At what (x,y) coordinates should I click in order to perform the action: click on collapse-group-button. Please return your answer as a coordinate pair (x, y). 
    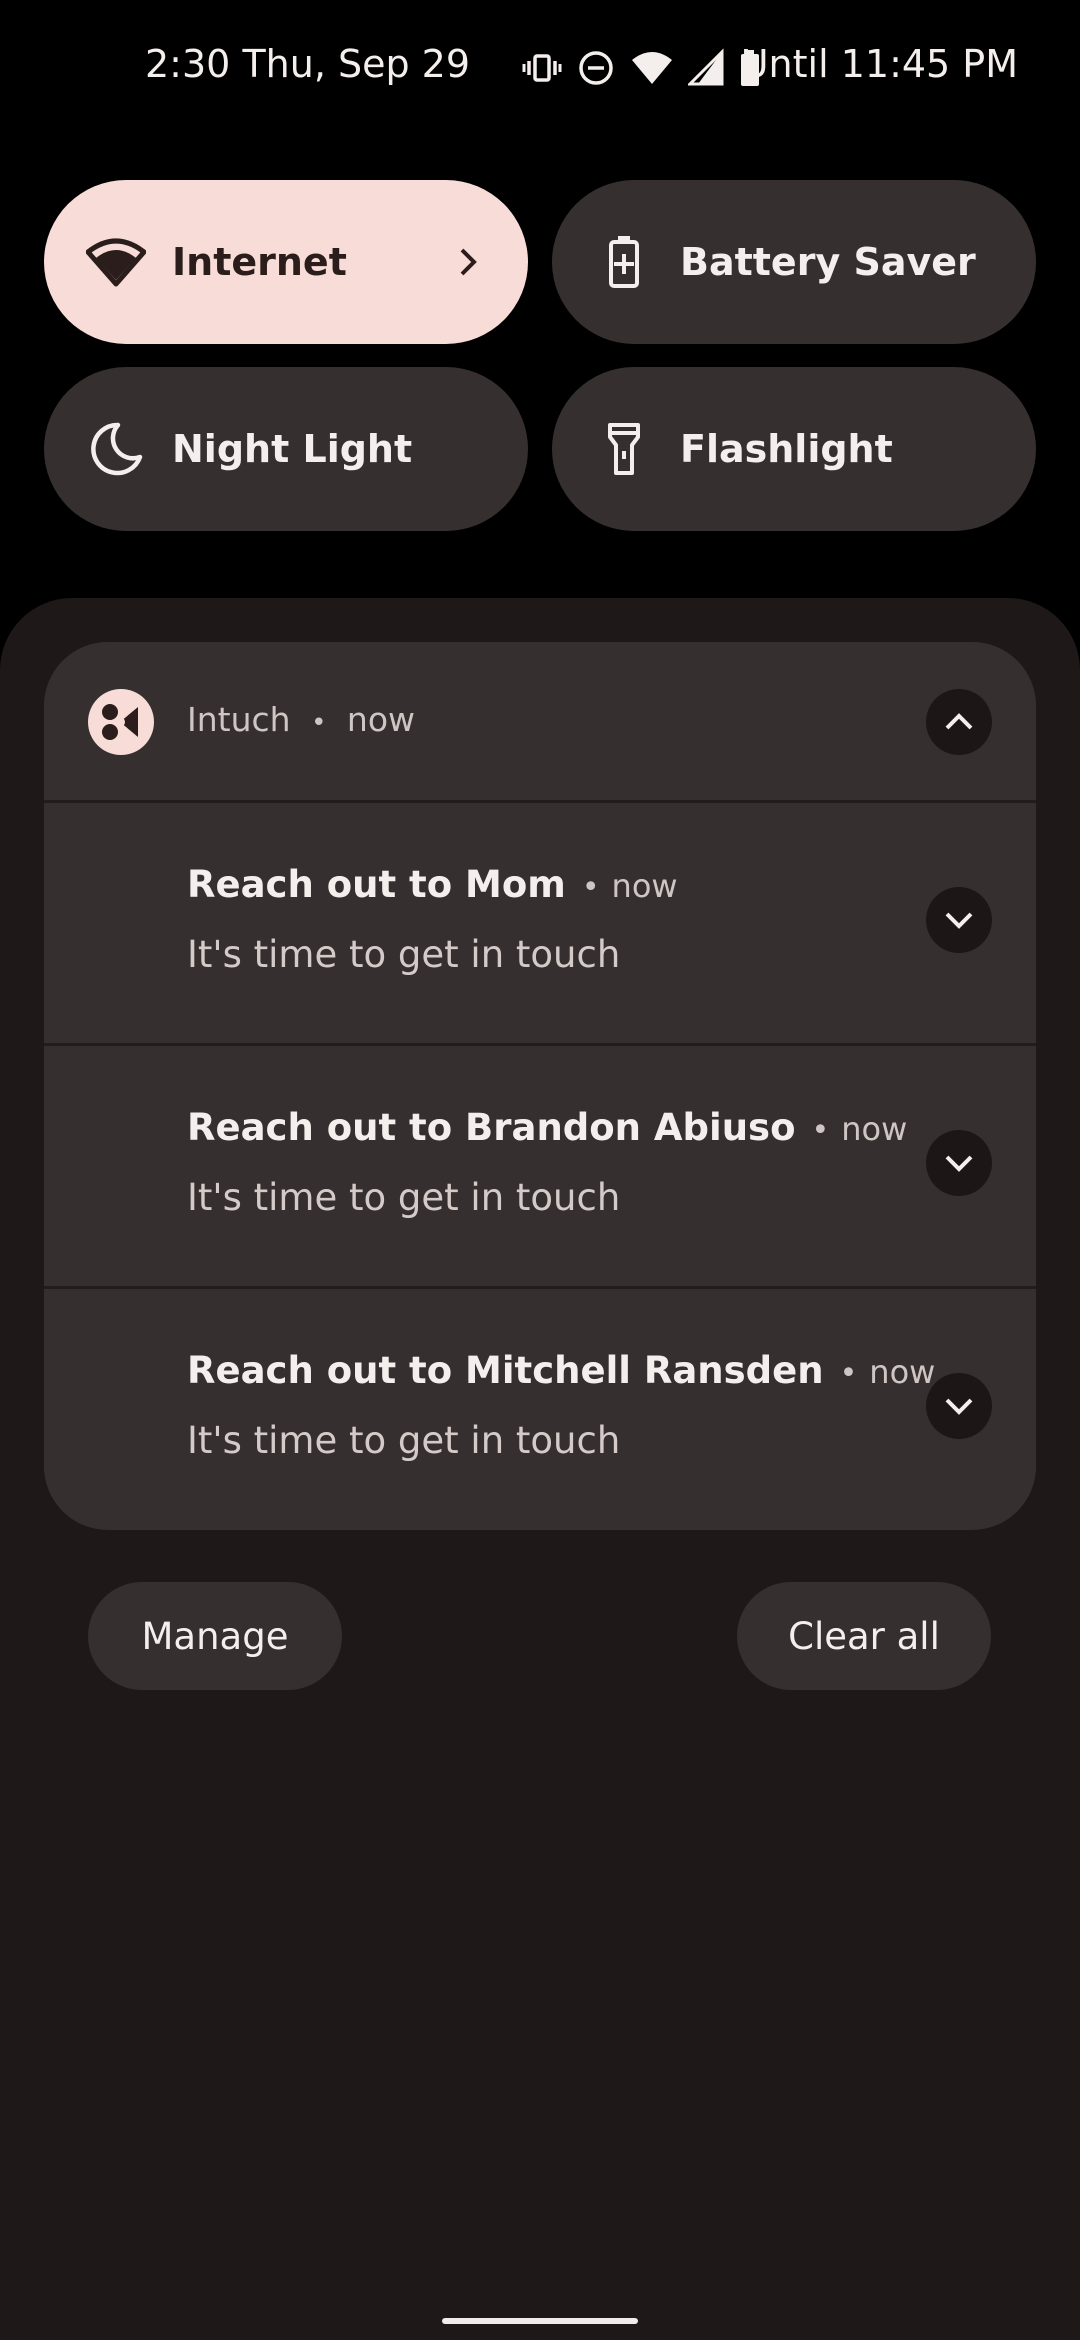
    Looking at the image, I should click on (959, 722).